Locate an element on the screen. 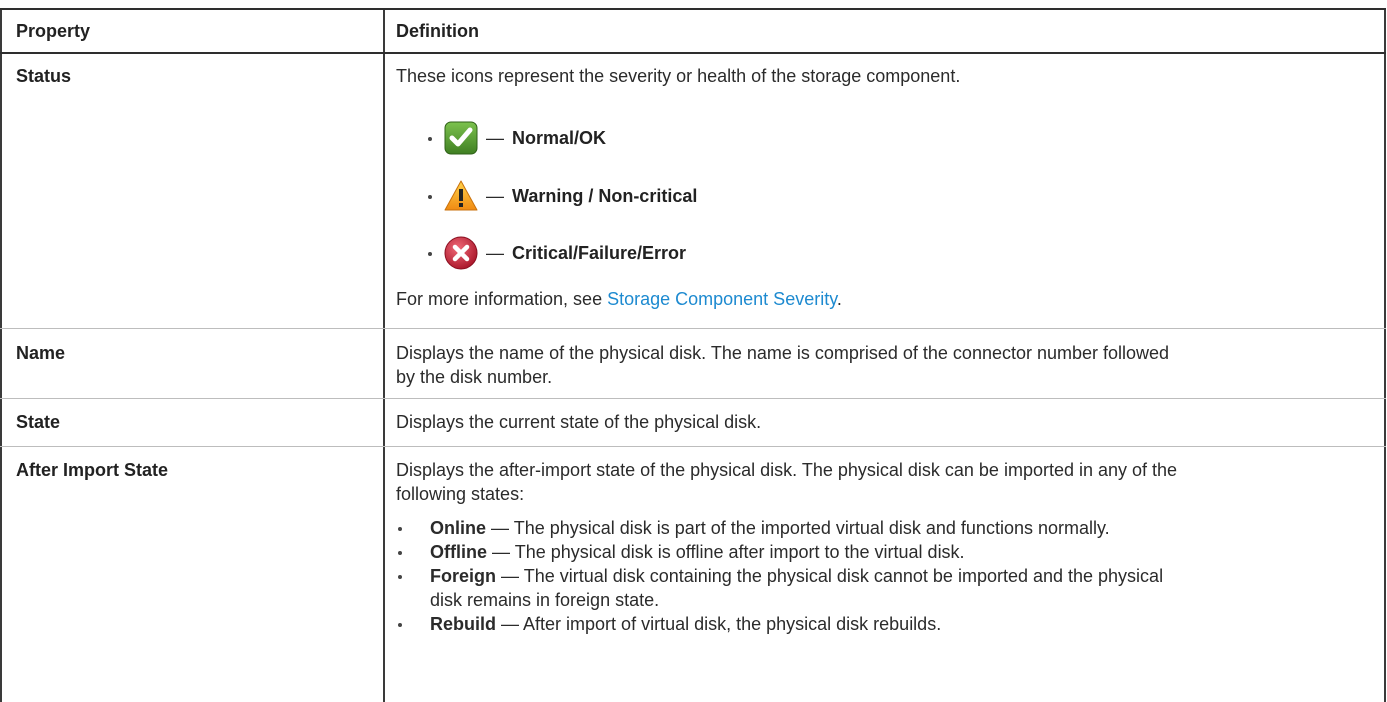 The image size is (1387, 702). error-icon is located at coordinates (461, 253).